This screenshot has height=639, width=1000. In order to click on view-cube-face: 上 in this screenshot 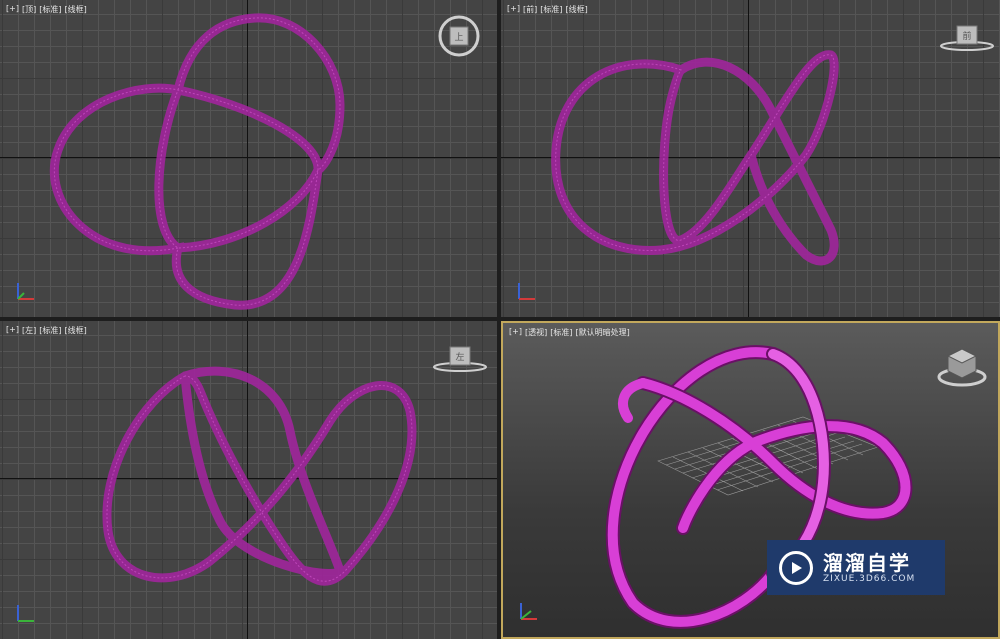, I will do `click(458, 37)`.